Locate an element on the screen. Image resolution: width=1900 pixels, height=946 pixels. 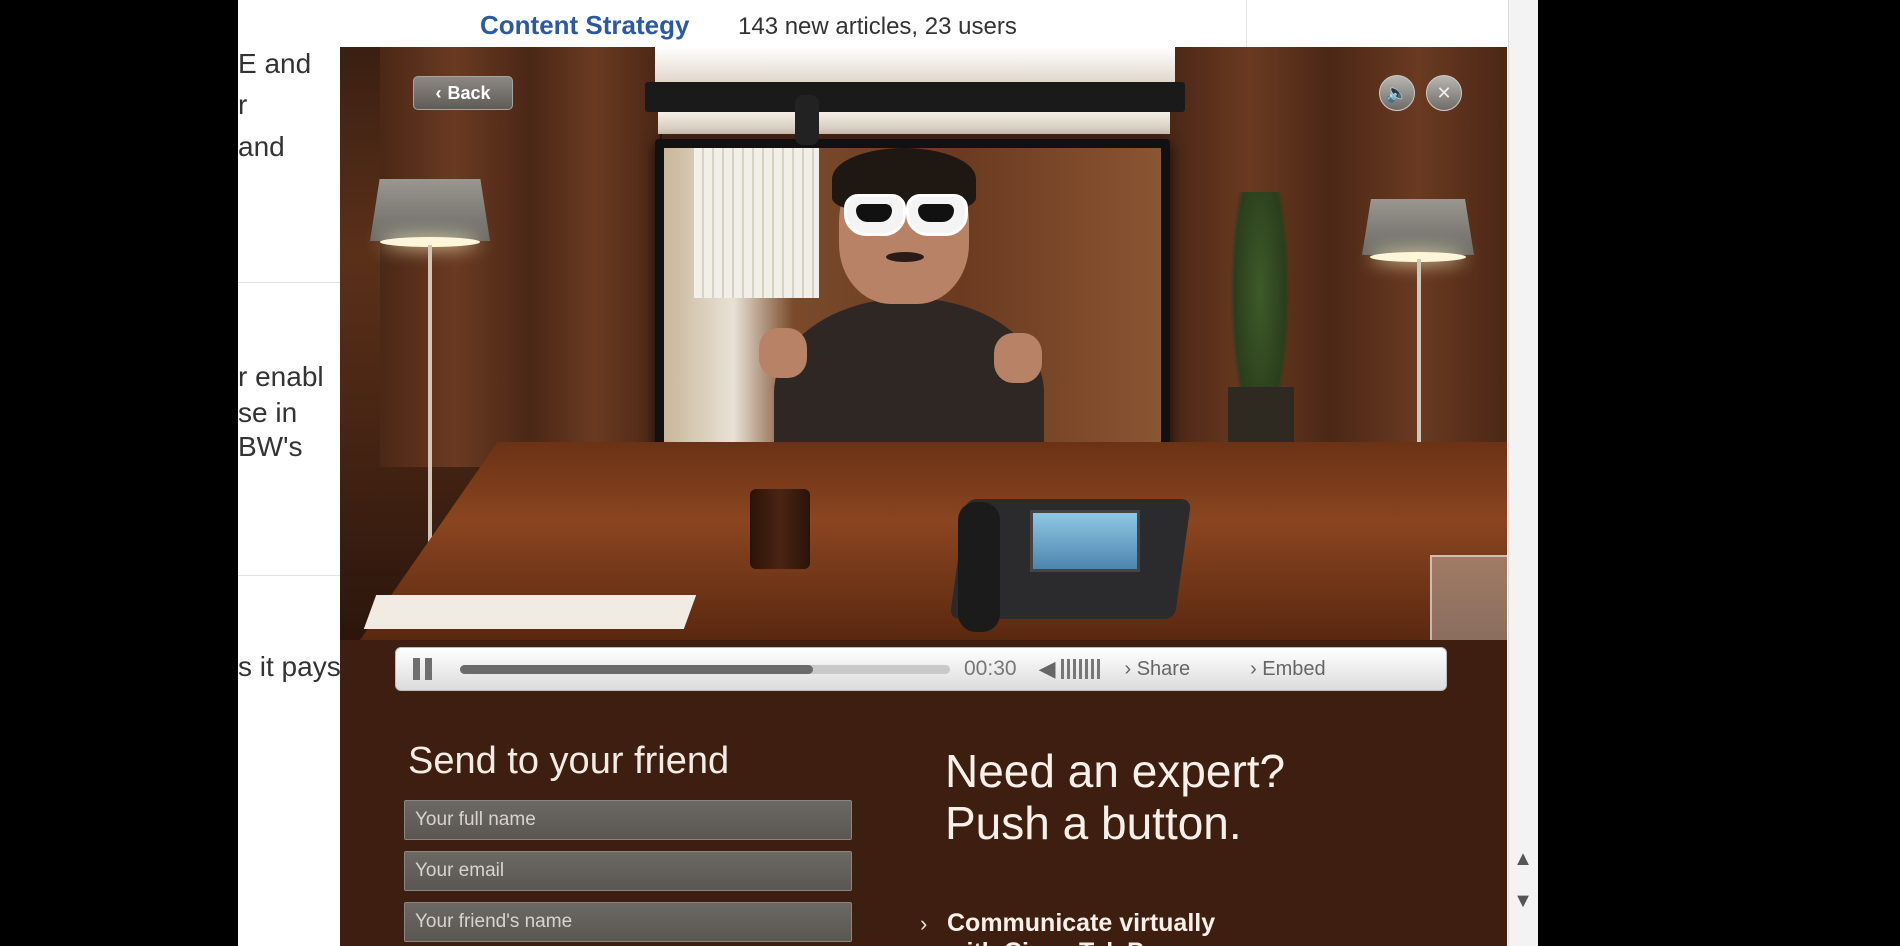
pause-button is located at coordinates (422, 669).